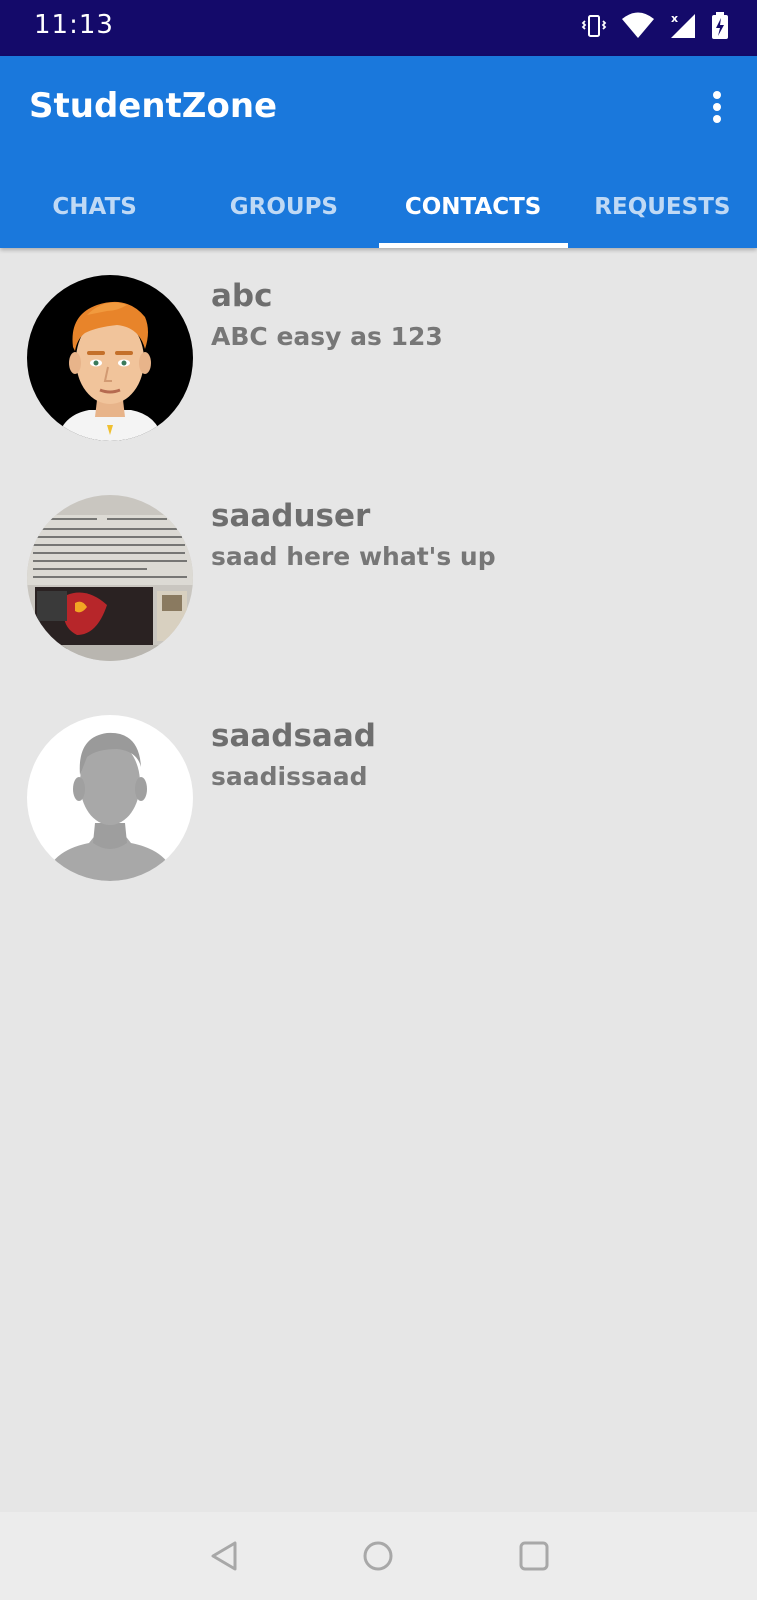 The width and height of the screenshot is (757, 1600). Describe the element at coordinates (638, 28) in the screenshot. I see `wifi-icon` at that location.